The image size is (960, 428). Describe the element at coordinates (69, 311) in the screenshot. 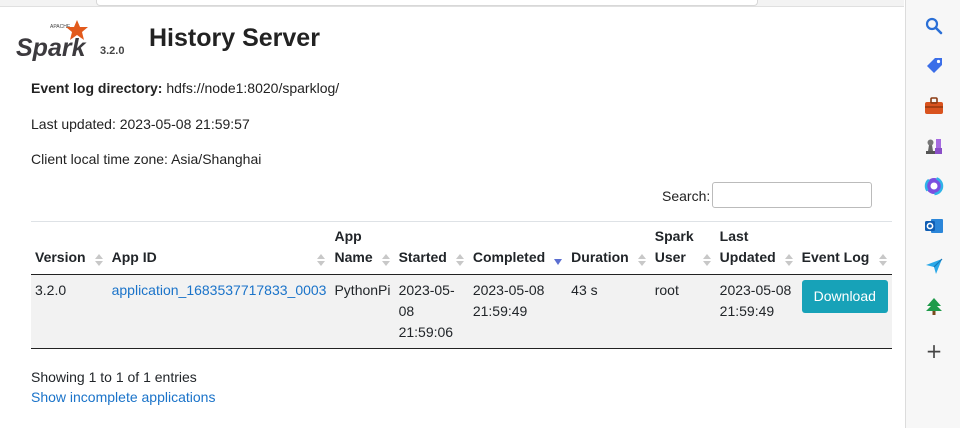

I see `cell-version: 3.2.0` at that location.